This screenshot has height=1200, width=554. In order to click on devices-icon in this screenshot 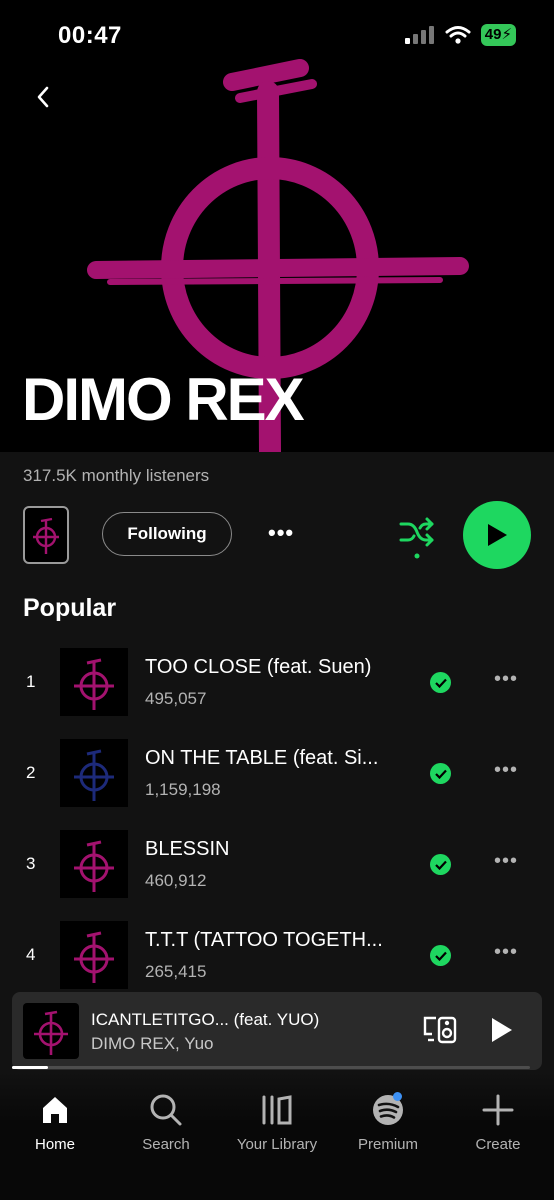, I will do `click(440, 1030)`.